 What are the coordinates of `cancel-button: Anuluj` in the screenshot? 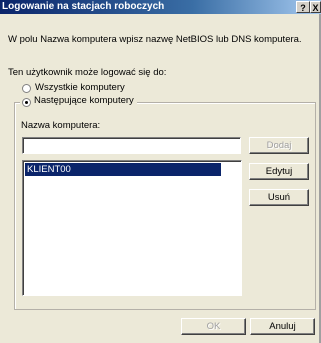 It's located at (282, 326).